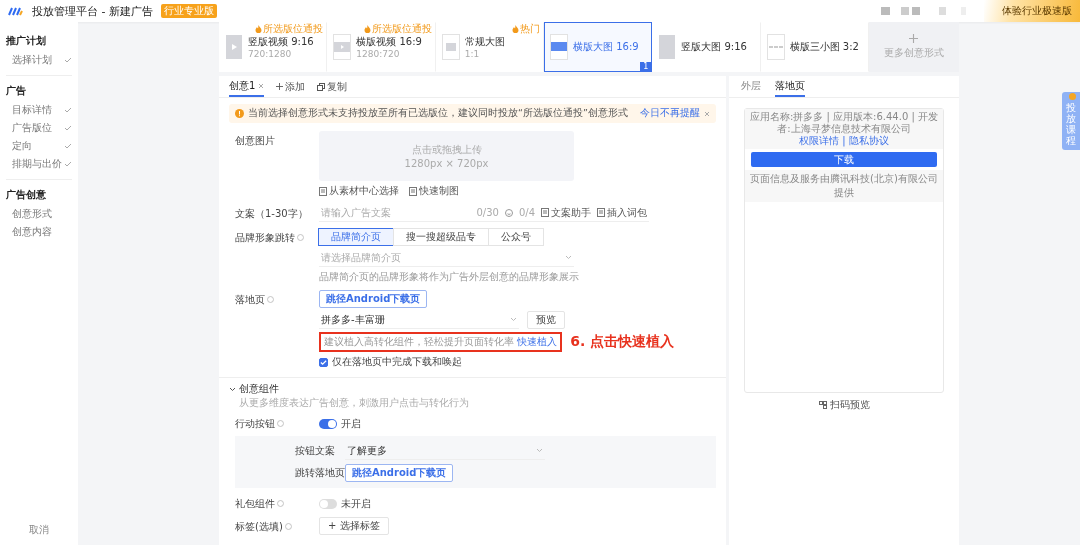 This screenshot has height=545, width=1080. I want to click on hint-text: 品牌简介页的品牌形象将作为广告外层创意的品牌形象展示, so click(449, 277).